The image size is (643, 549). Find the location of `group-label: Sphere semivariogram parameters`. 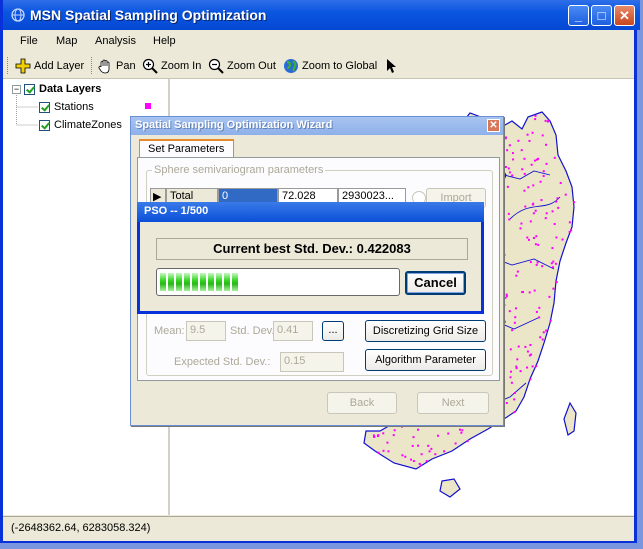

group-label: Sphere semivariogram parameters is located at coordinates (239, 170).